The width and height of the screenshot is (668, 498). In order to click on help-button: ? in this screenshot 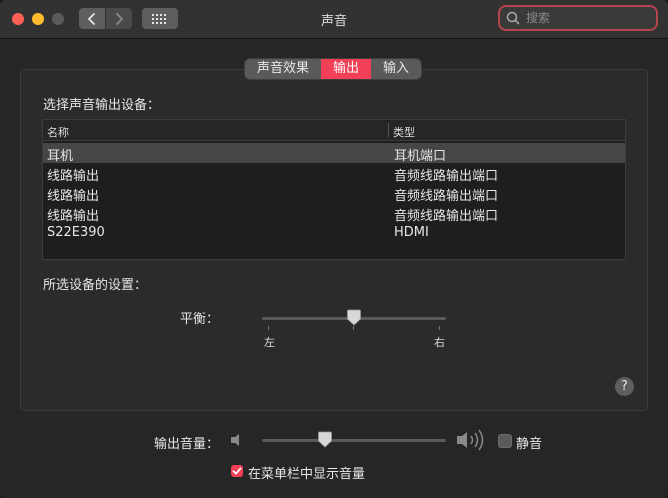, I will do `click(624, 386)`.